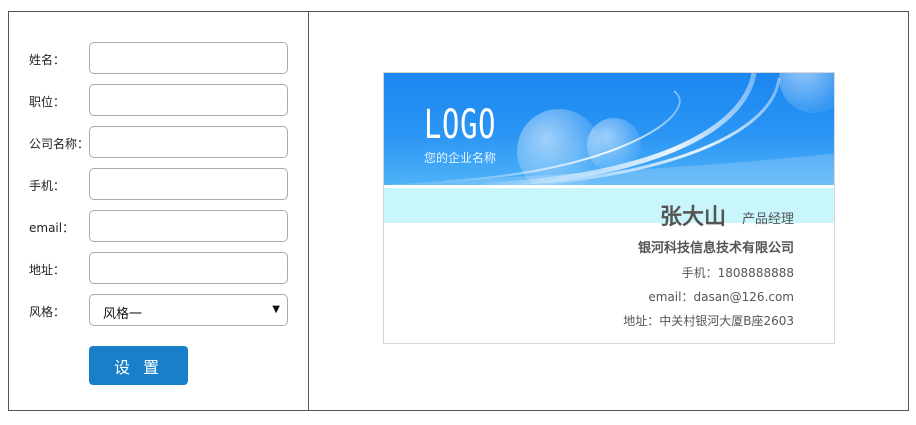 The height and width of the screenshot is (425, 916). What do you see at coordinates (737, 273) in the screenshot?
I see `card-phone: 手机：1808888888` at bounding box center [737, 273].